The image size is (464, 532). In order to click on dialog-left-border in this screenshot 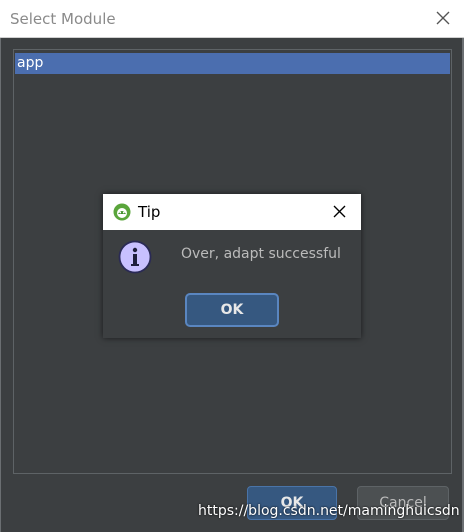, I will do `click(0, 285)`.